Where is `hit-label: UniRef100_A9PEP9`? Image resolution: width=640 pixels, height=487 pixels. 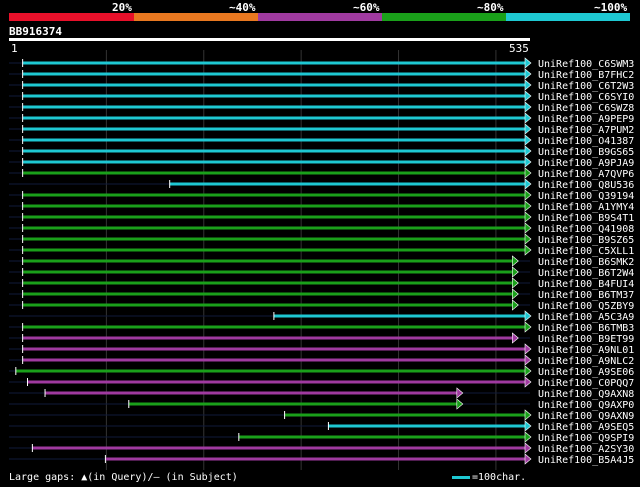
hit-label: UniRef100_A9PEP9 is located at coordinates (586, 119).